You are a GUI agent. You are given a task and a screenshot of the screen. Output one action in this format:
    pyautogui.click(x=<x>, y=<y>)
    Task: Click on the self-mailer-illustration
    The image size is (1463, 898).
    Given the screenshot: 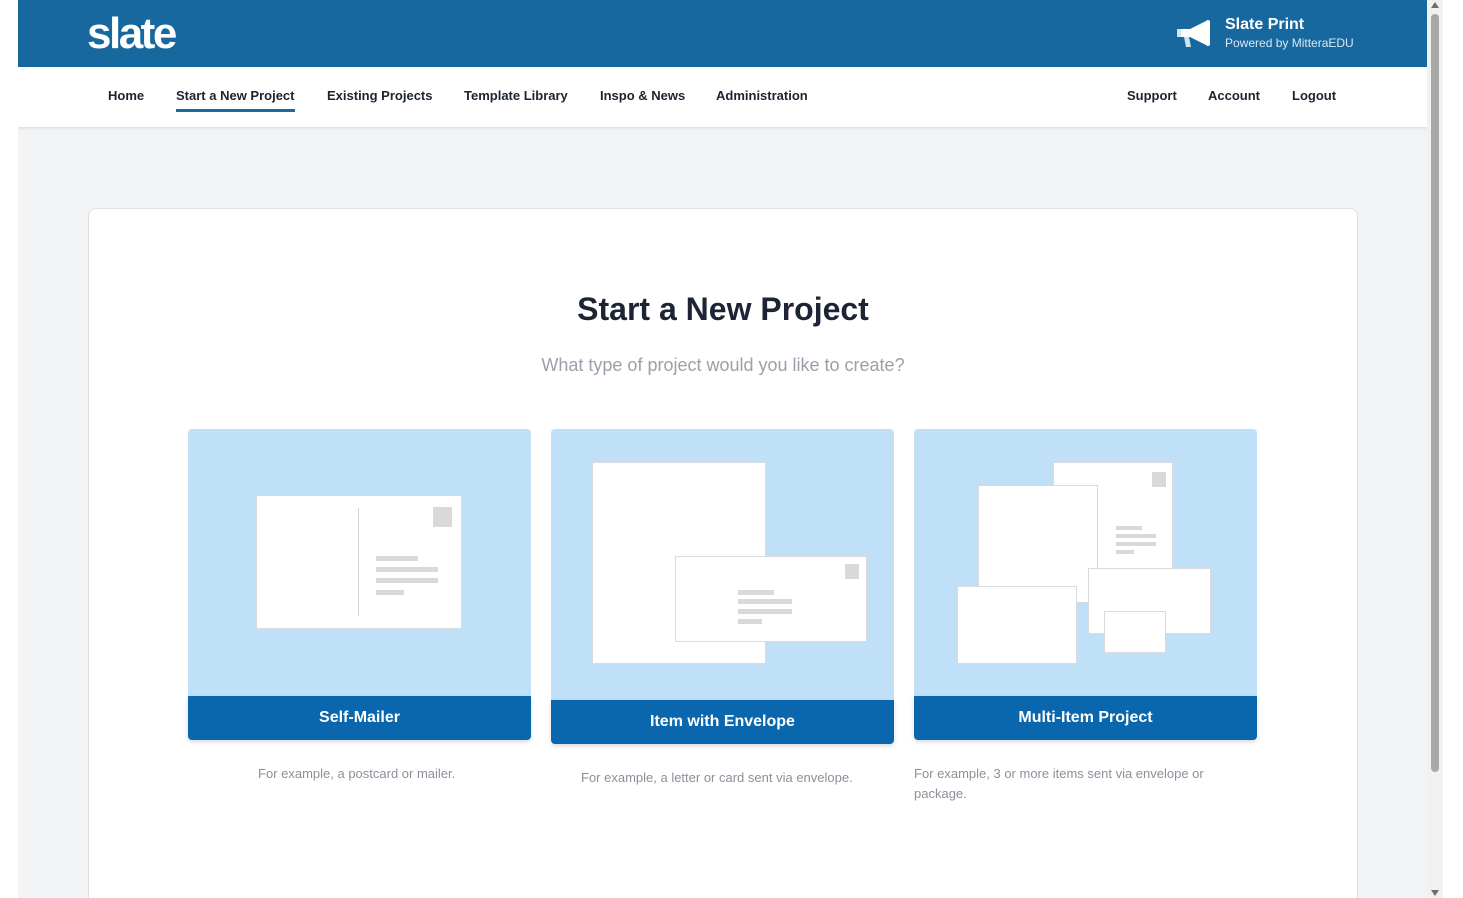 What is the action you would take?
    pyautogui.click(x=359, y=562)
    